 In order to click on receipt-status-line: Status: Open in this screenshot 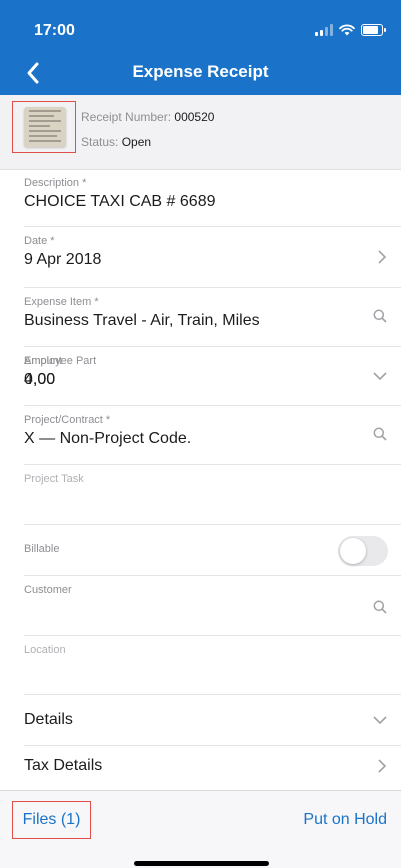, I will do `click(116, 142)`.